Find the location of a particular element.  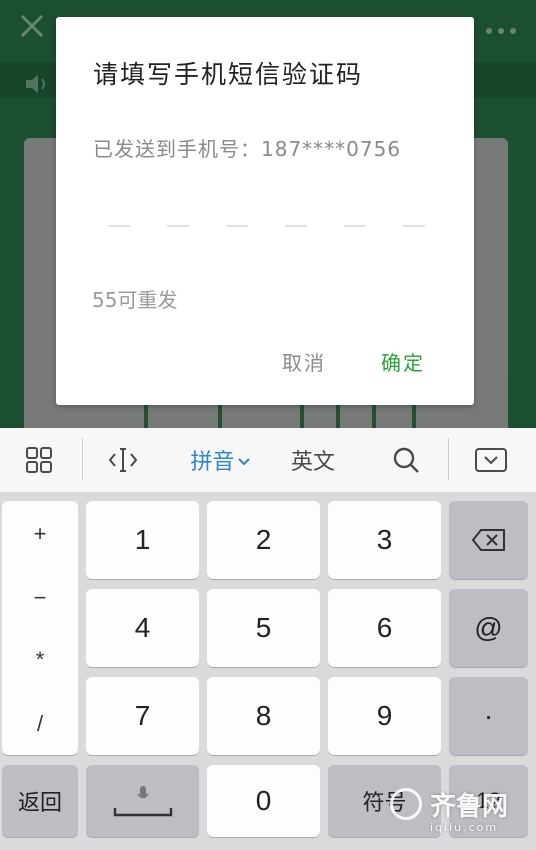

backspace-key is located at coordinates (488, 540).